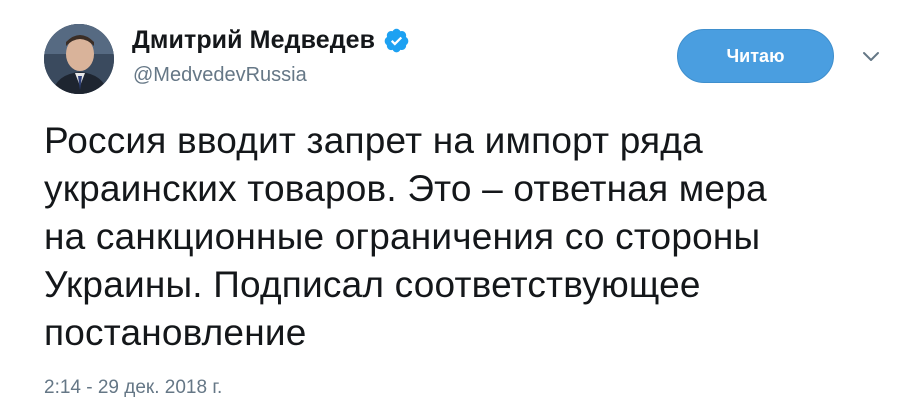 The width and height of the screenshot is (923, 408). Describe the element at coordinates (372, 284) in the screenshot. I see `tweet-line: Украины. Подписал соответствующее` at that location.